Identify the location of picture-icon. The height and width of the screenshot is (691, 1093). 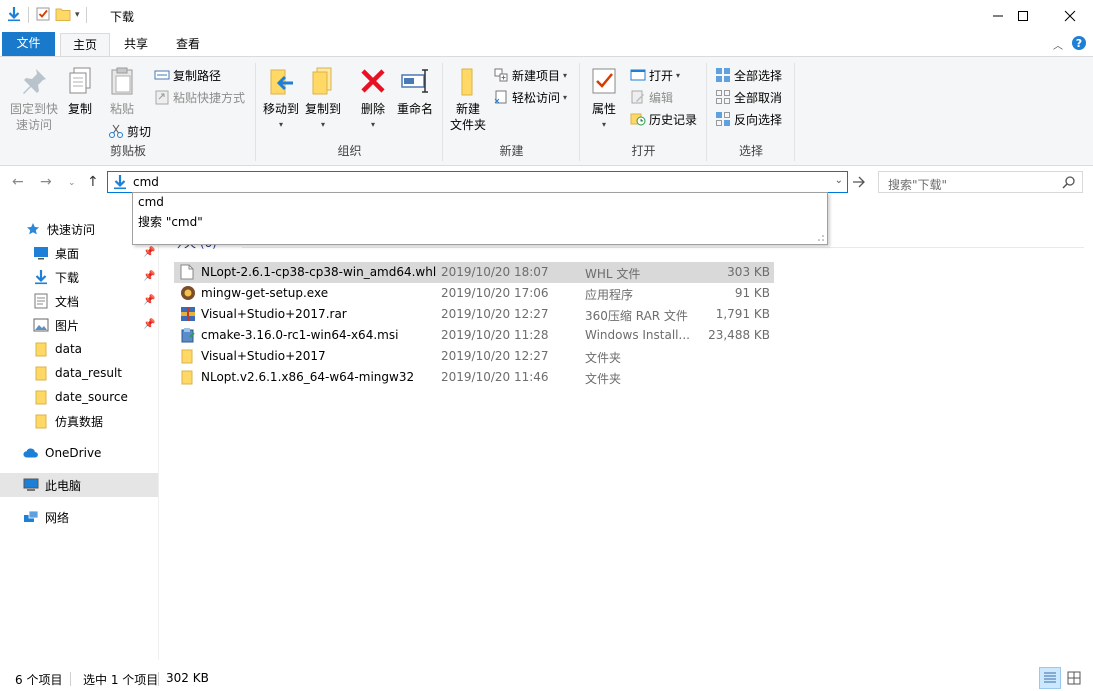
(41, 325).